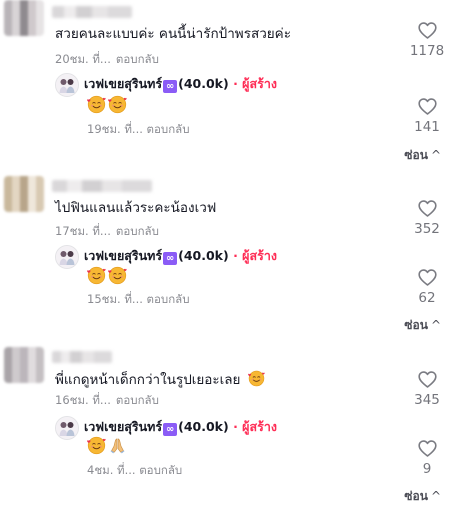 Image resolution: width=455 pixels, height=514 pixels. What do you see at coordinates (148, 380) in the screenshot?
I see `comment-text-body: พี่แกดูหน้าเด็กกว่าในรูปเยอะเลย` at bounding box center [148, 380].